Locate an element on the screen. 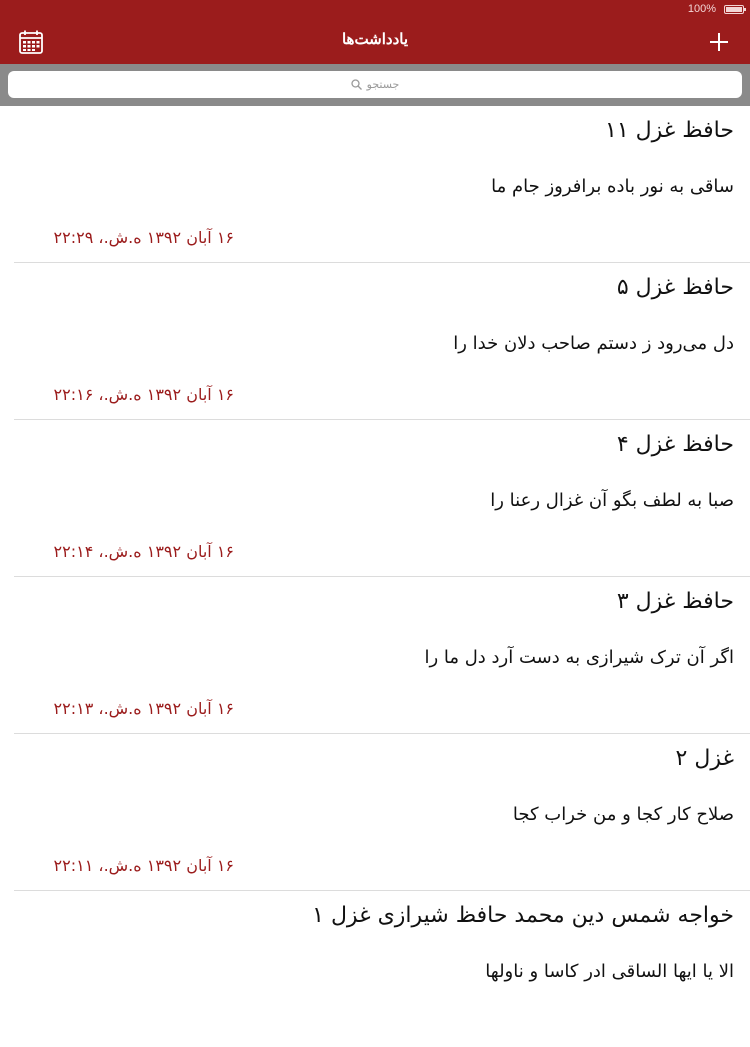 This screenshot has width=750, height=1047. note-title: حافظ غزل ۴ is located at coordinates (675, 444).